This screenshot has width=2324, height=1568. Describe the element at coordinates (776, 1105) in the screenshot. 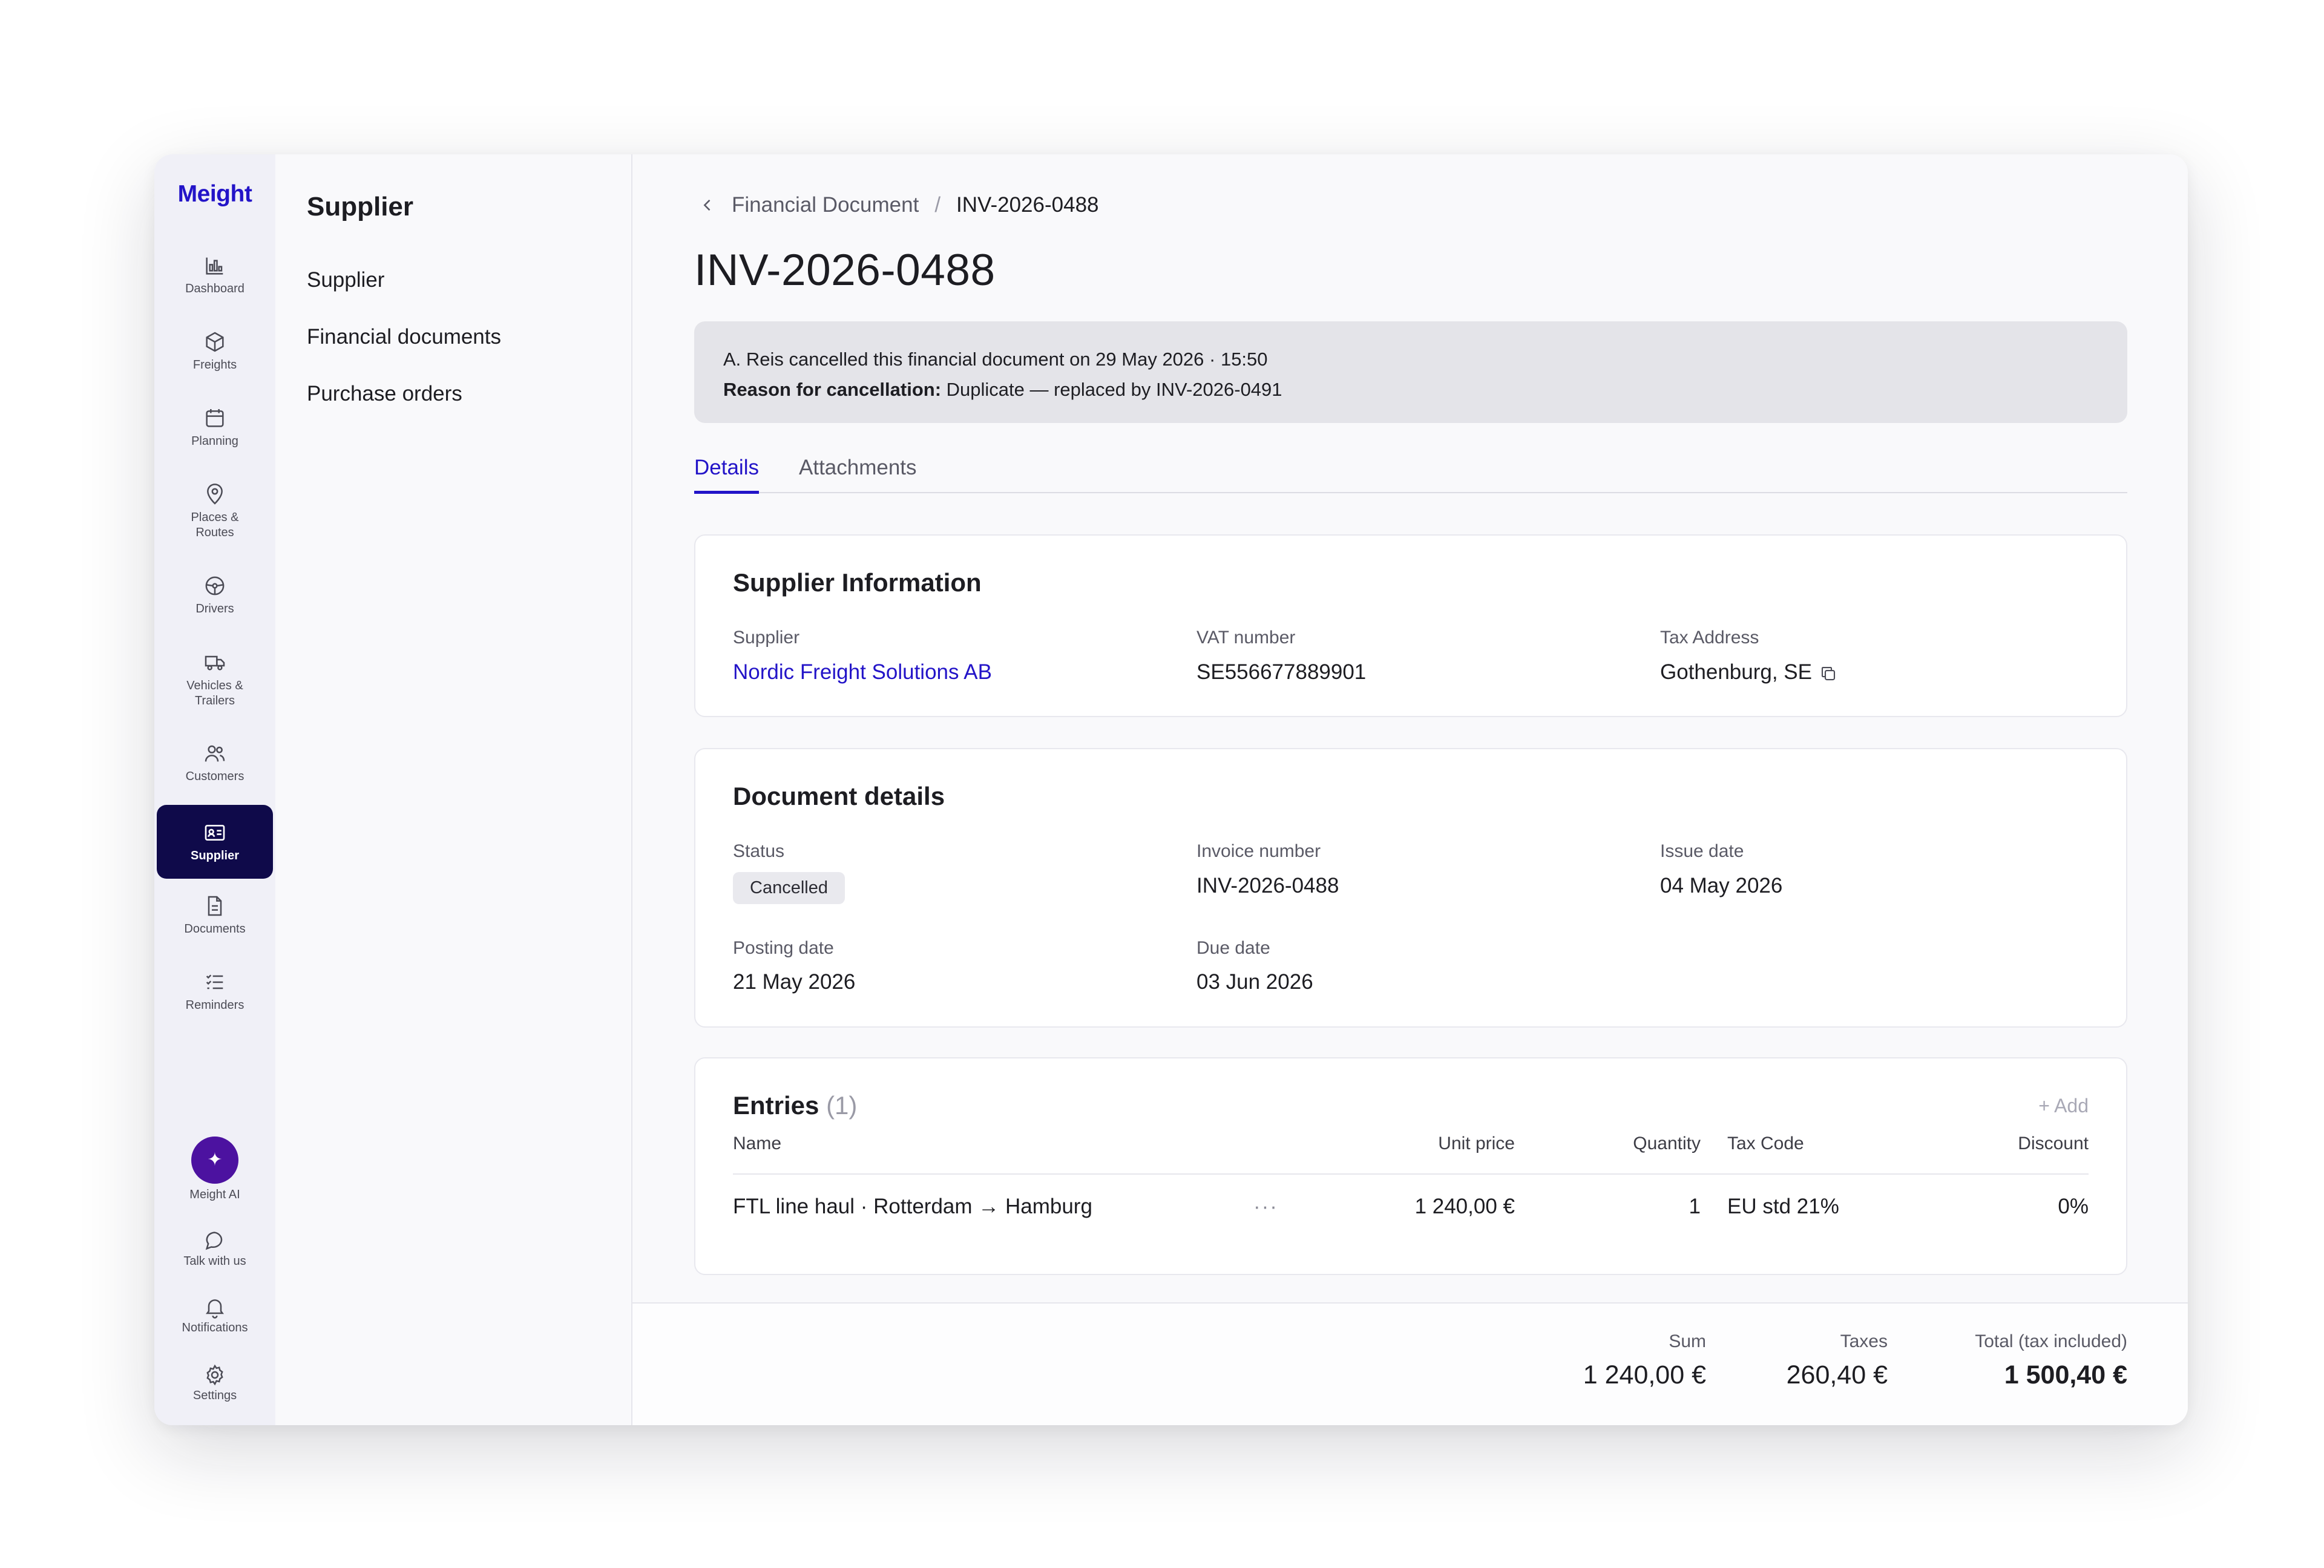

I see `entries-title-text: Entries` at that location.